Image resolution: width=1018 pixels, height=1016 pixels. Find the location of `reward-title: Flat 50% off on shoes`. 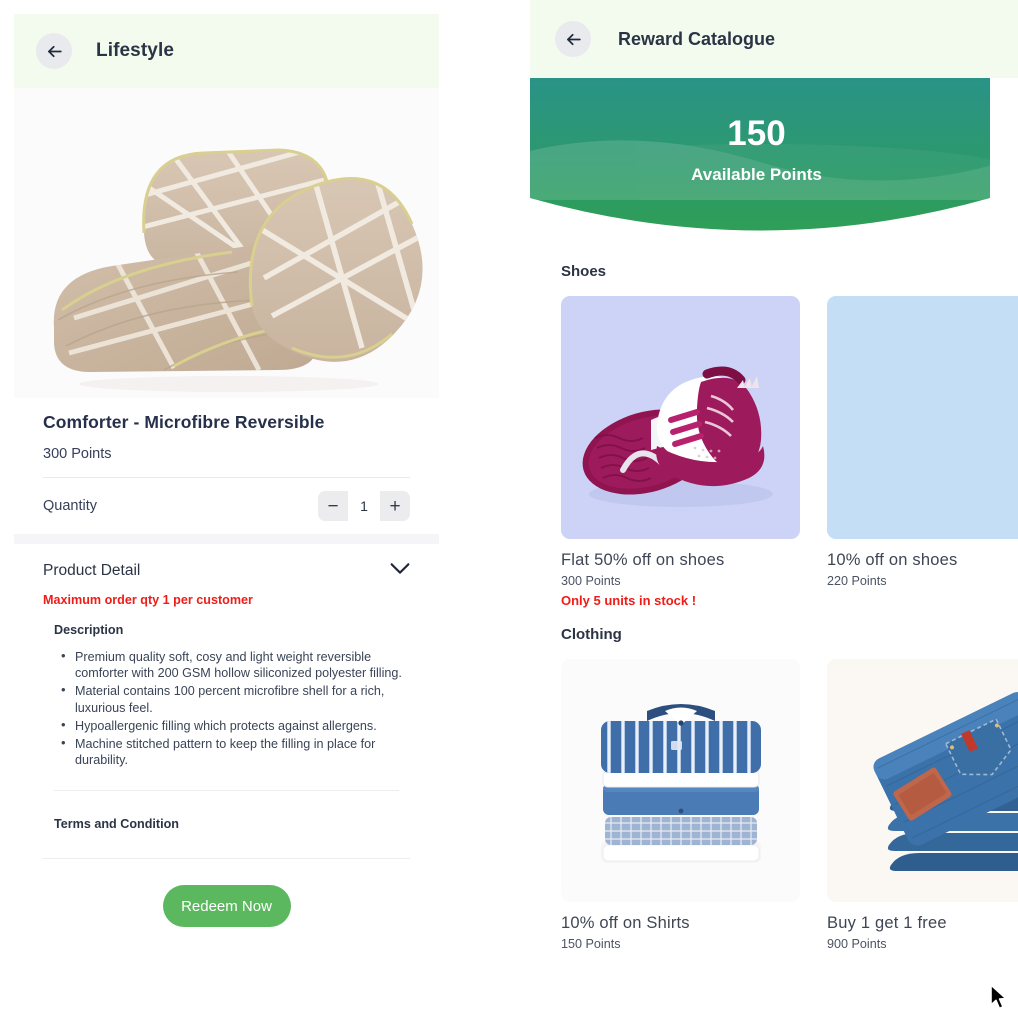

reward-title: Flat 50% off on shoes is located at coordinates (643, 560).